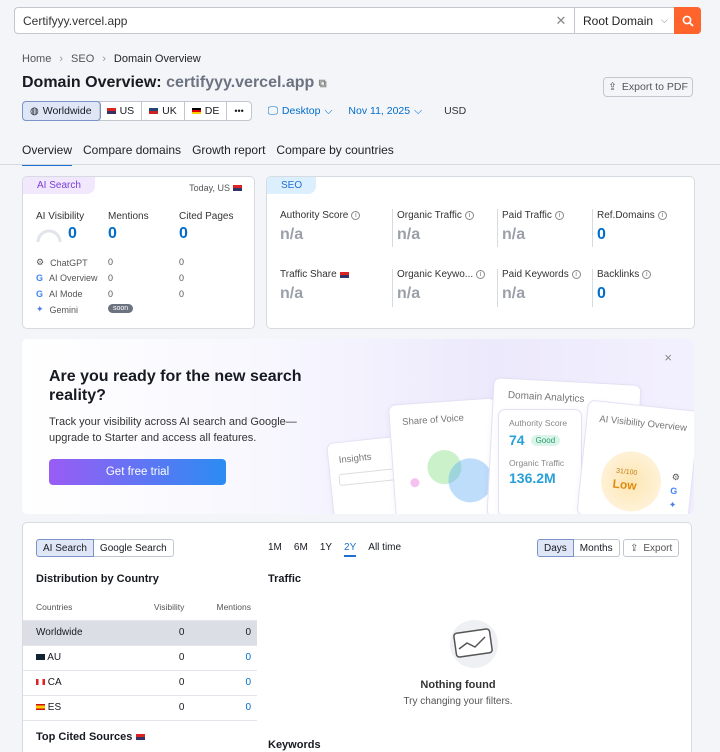 This screenshot has height=752, width=720. I want to click on country-name: ES, so click(54, 707).